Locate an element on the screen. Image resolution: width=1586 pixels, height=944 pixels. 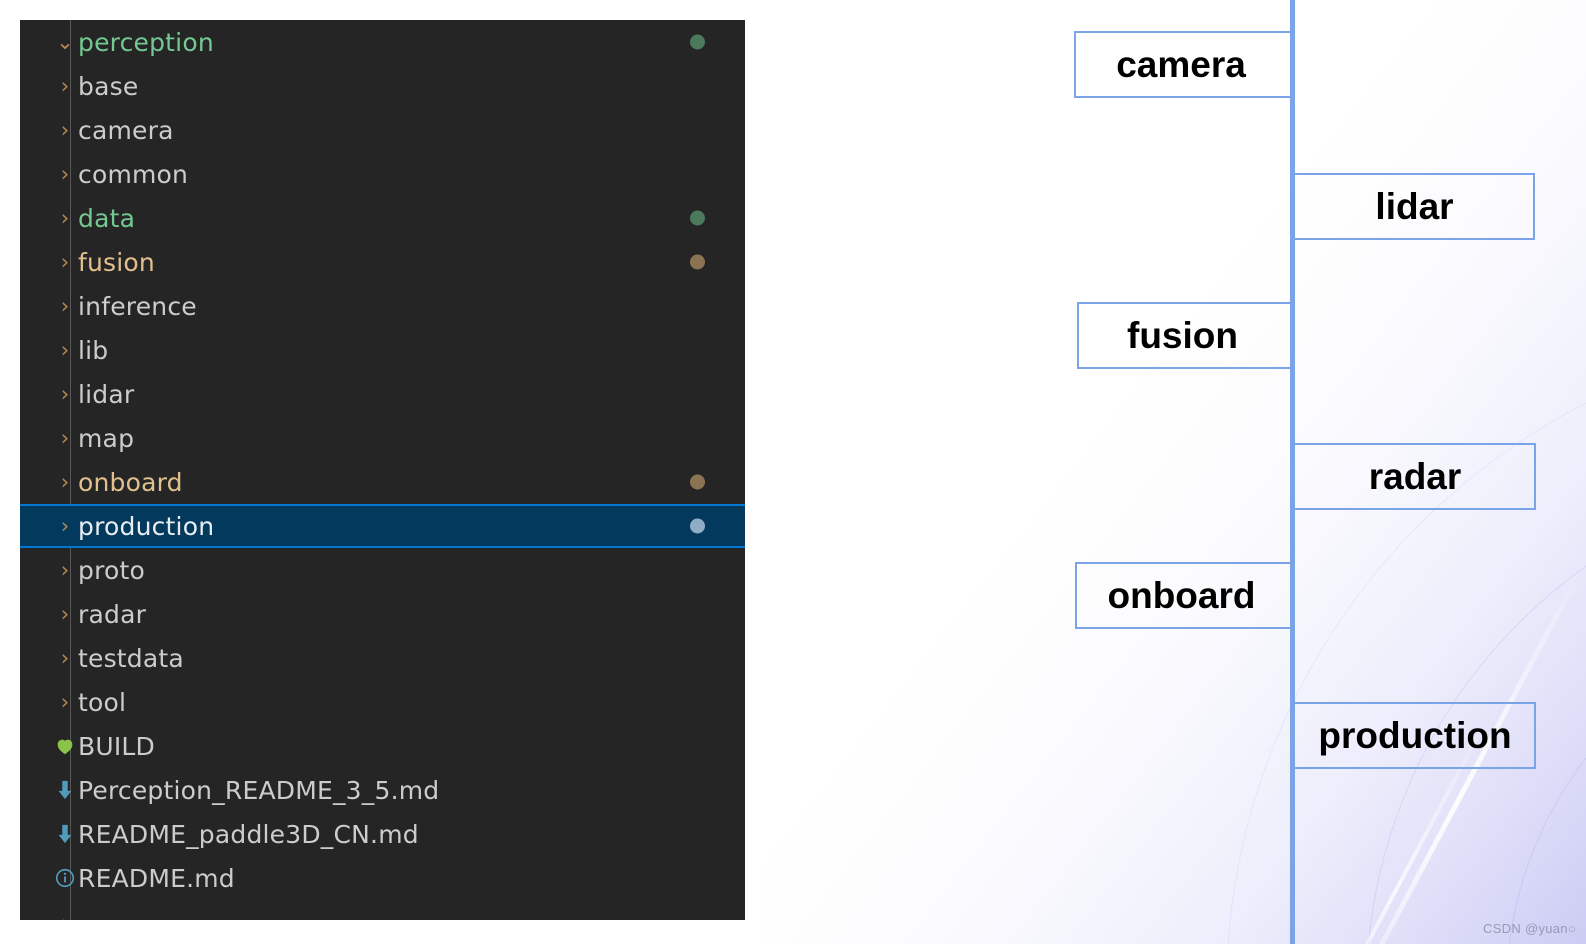
info-circle-icon is located at coordinates (65, 878).